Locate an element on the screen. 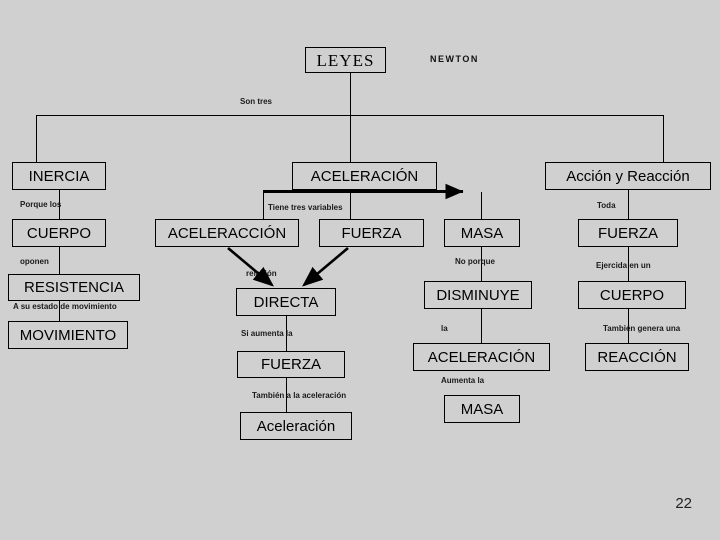 The width and height of the screenshot is (720, 540). node-leyes-label: LEYES is located at coordinates (345, 60).